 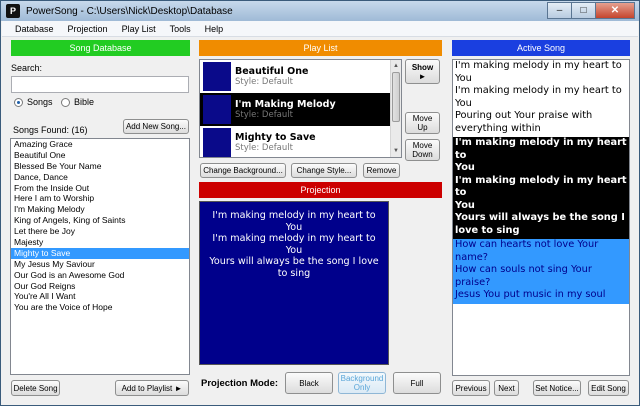 I want to click on song-database-header: Song Database, so click(x=100, y=48).